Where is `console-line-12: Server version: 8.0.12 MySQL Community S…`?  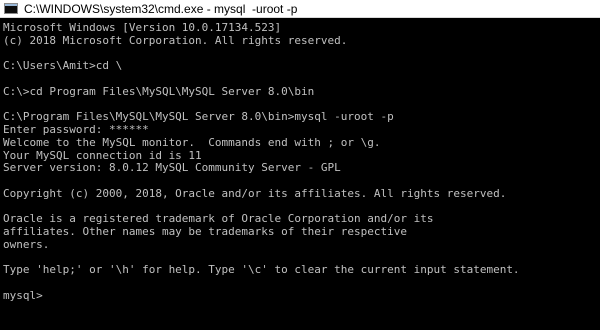
console-line-12: Server version: 8.0.12 MySQL Community S… is located at coordinates (172, 168).